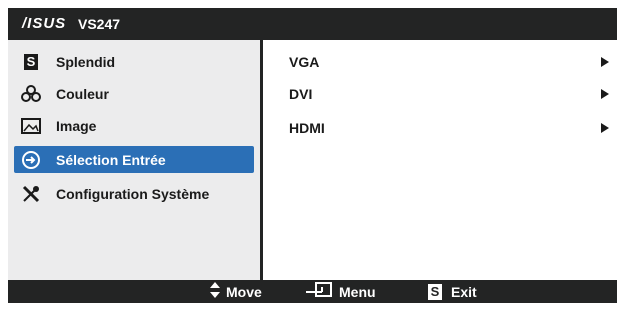  I want to click on menu-item-configuration-systeme: Configuration Système, so click(134, 193).